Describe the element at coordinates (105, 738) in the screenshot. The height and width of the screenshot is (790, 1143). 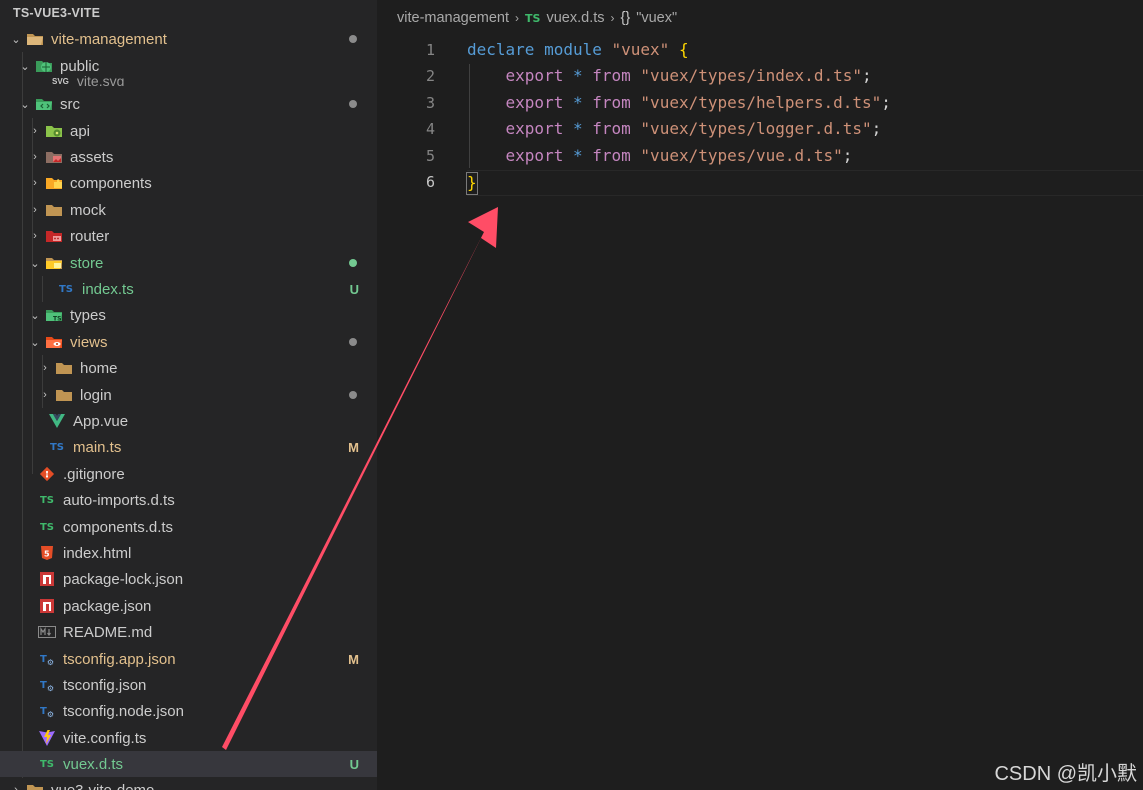
I see `tree-label: vite.config.ts` at that location.